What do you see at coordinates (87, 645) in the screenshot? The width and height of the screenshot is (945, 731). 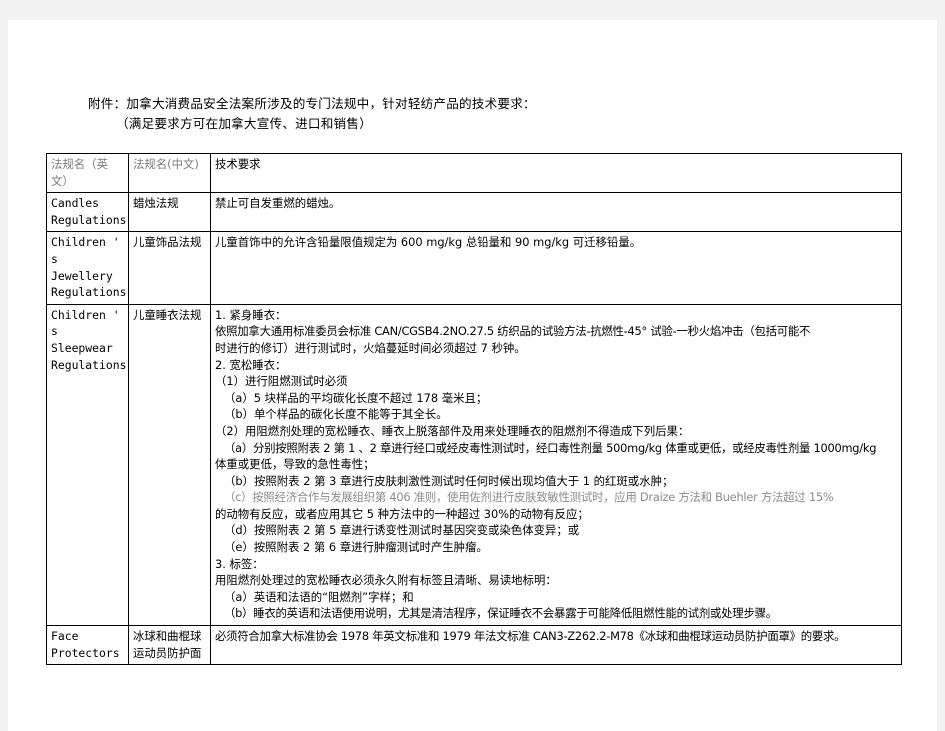 I see `regulation-english-name: Face Protectors` at bounding box center [87, 645].